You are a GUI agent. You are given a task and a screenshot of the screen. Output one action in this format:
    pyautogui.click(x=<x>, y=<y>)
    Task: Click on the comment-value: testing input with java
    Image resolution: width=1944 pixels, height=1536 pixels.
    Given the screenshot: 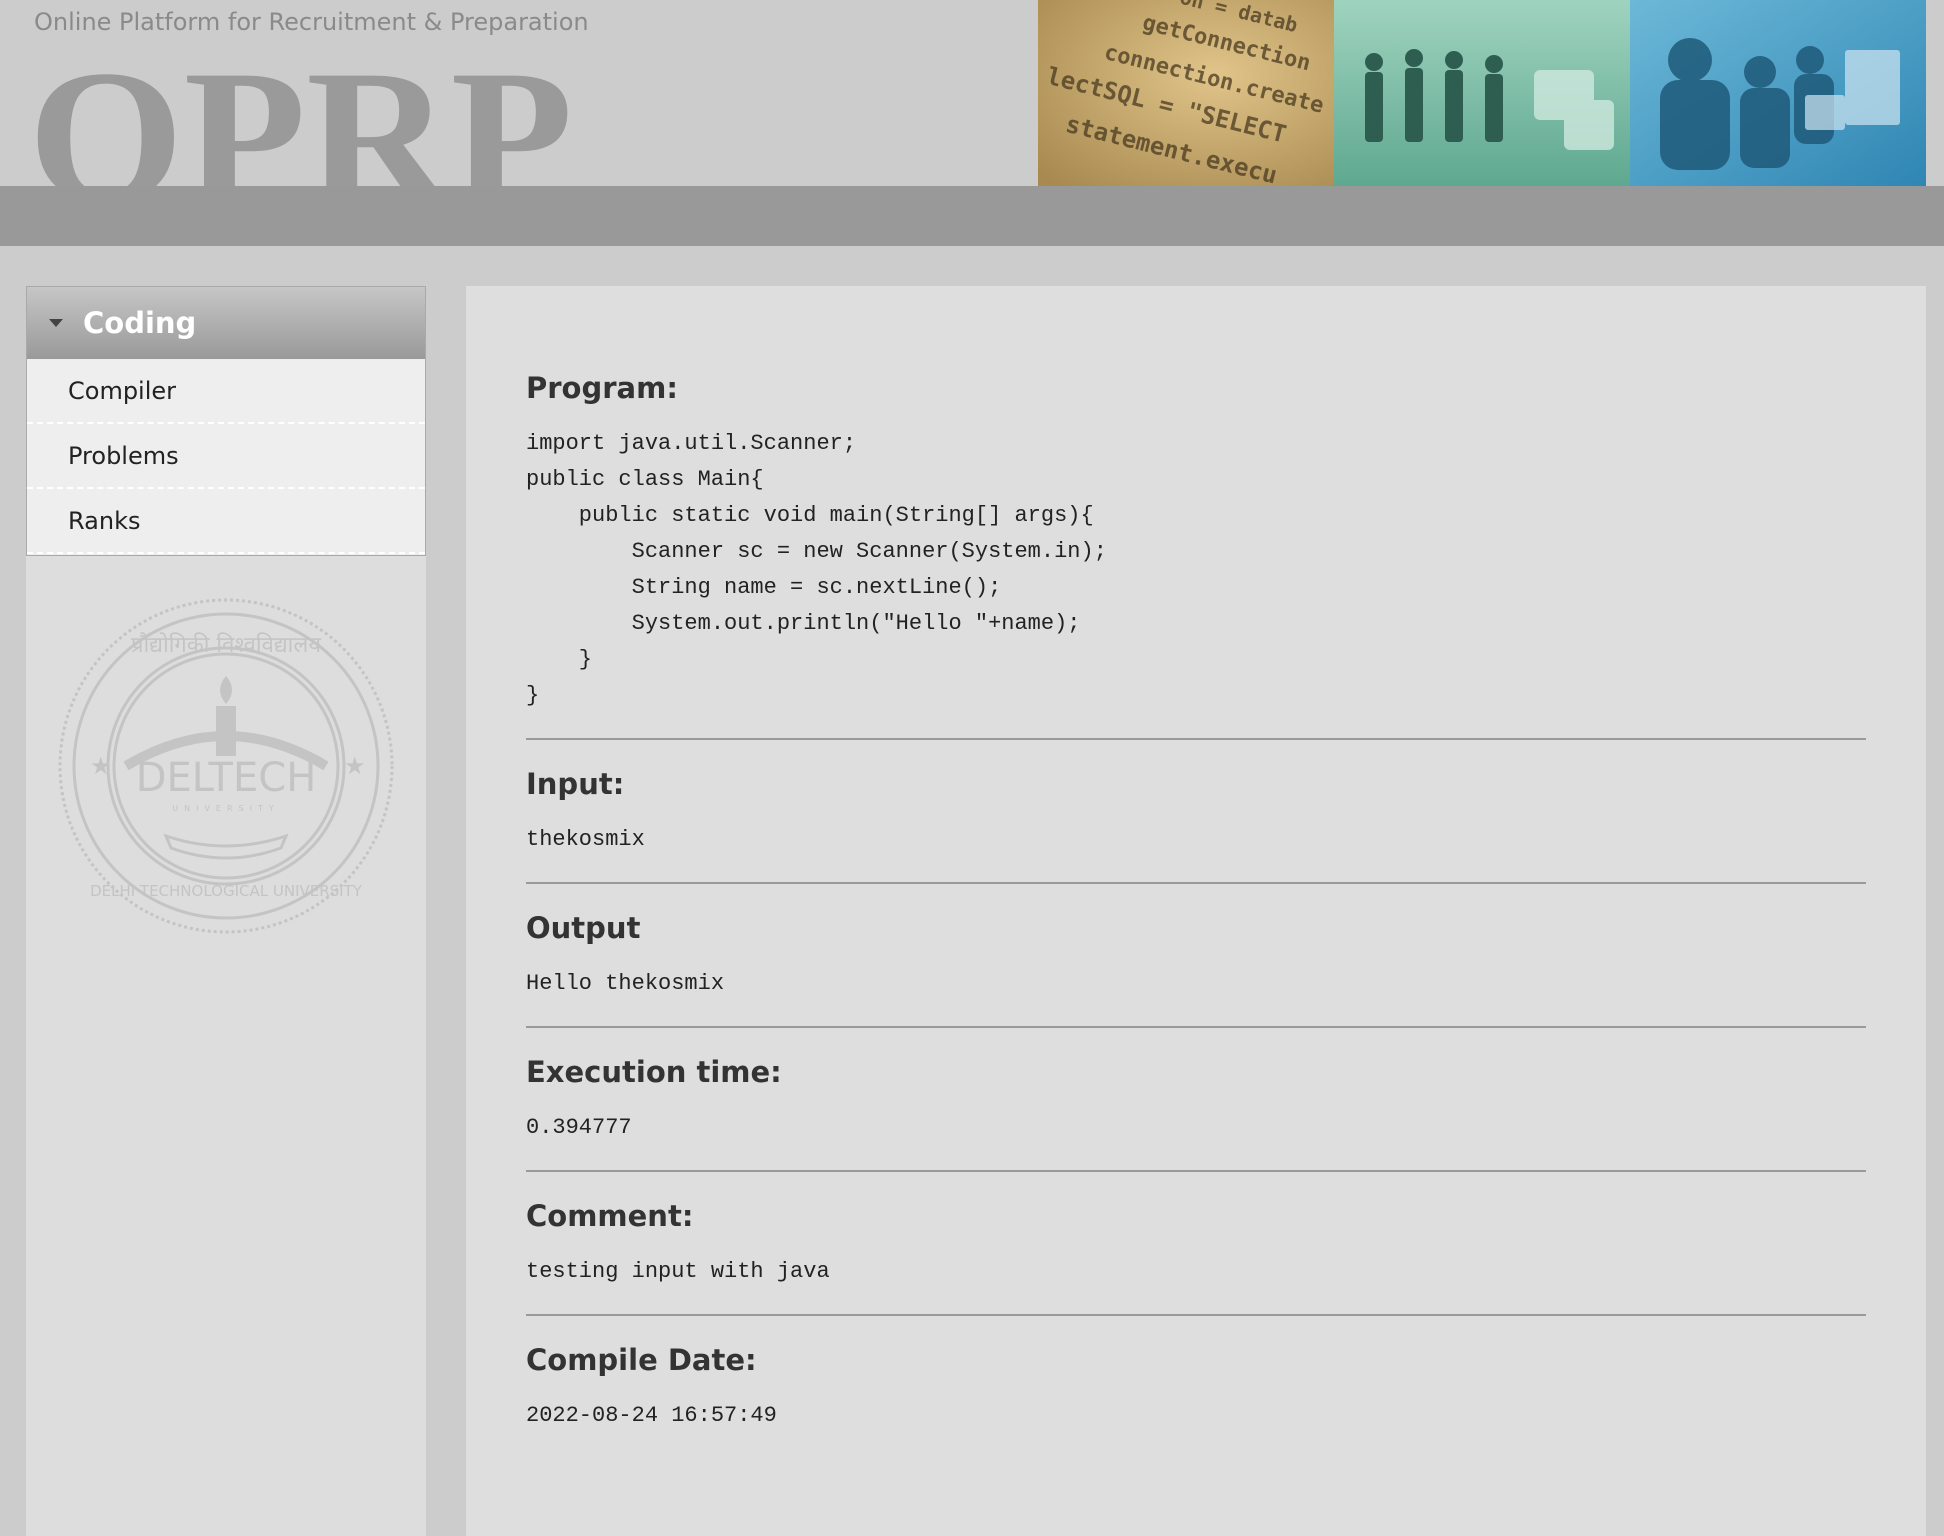 What is the action you would take?
    pyautogui.click(x=678, y=1271)
    